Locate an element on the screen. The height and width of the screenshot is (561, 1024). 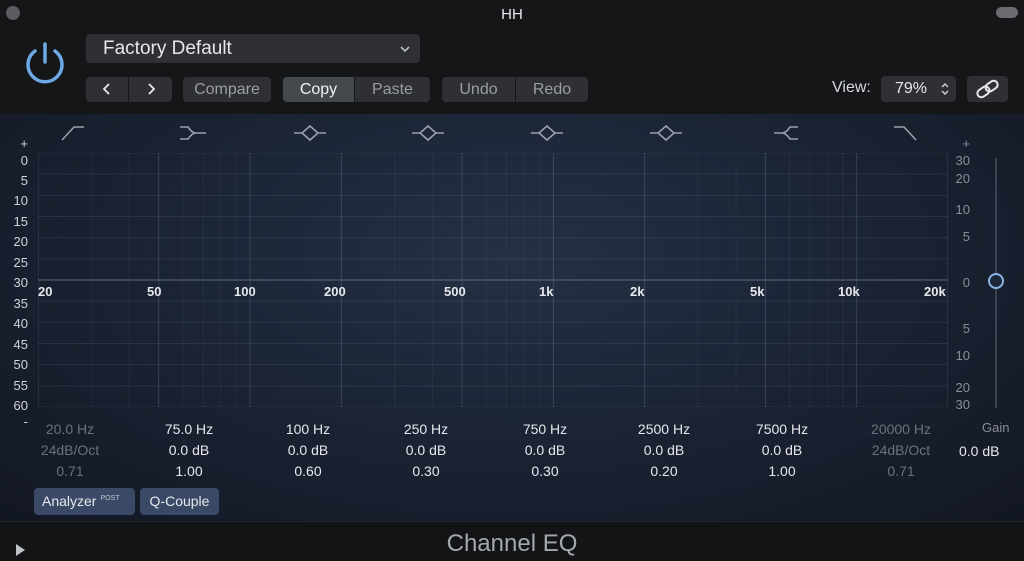
high-shelf-icon is located at coordinates (786, 133).